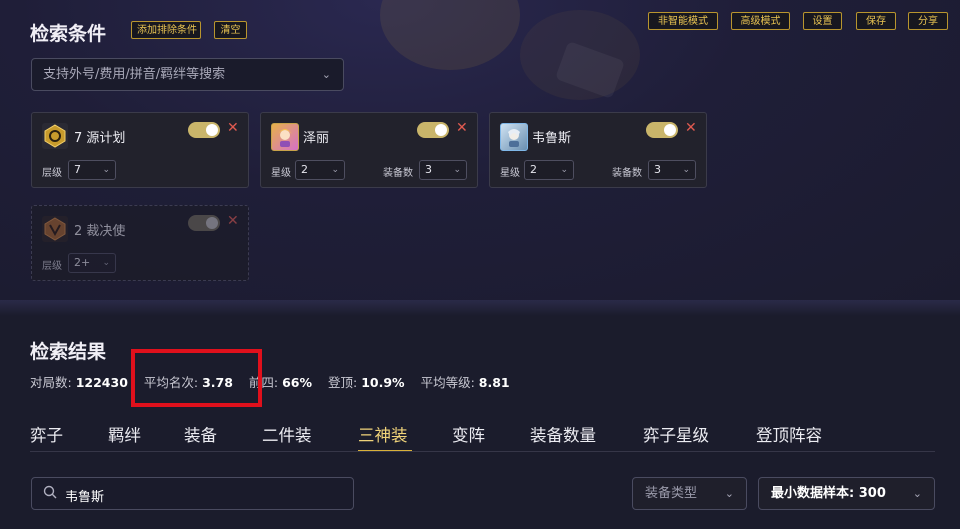  I want to click on conditions-title: 检索条件, so click(68, 34).